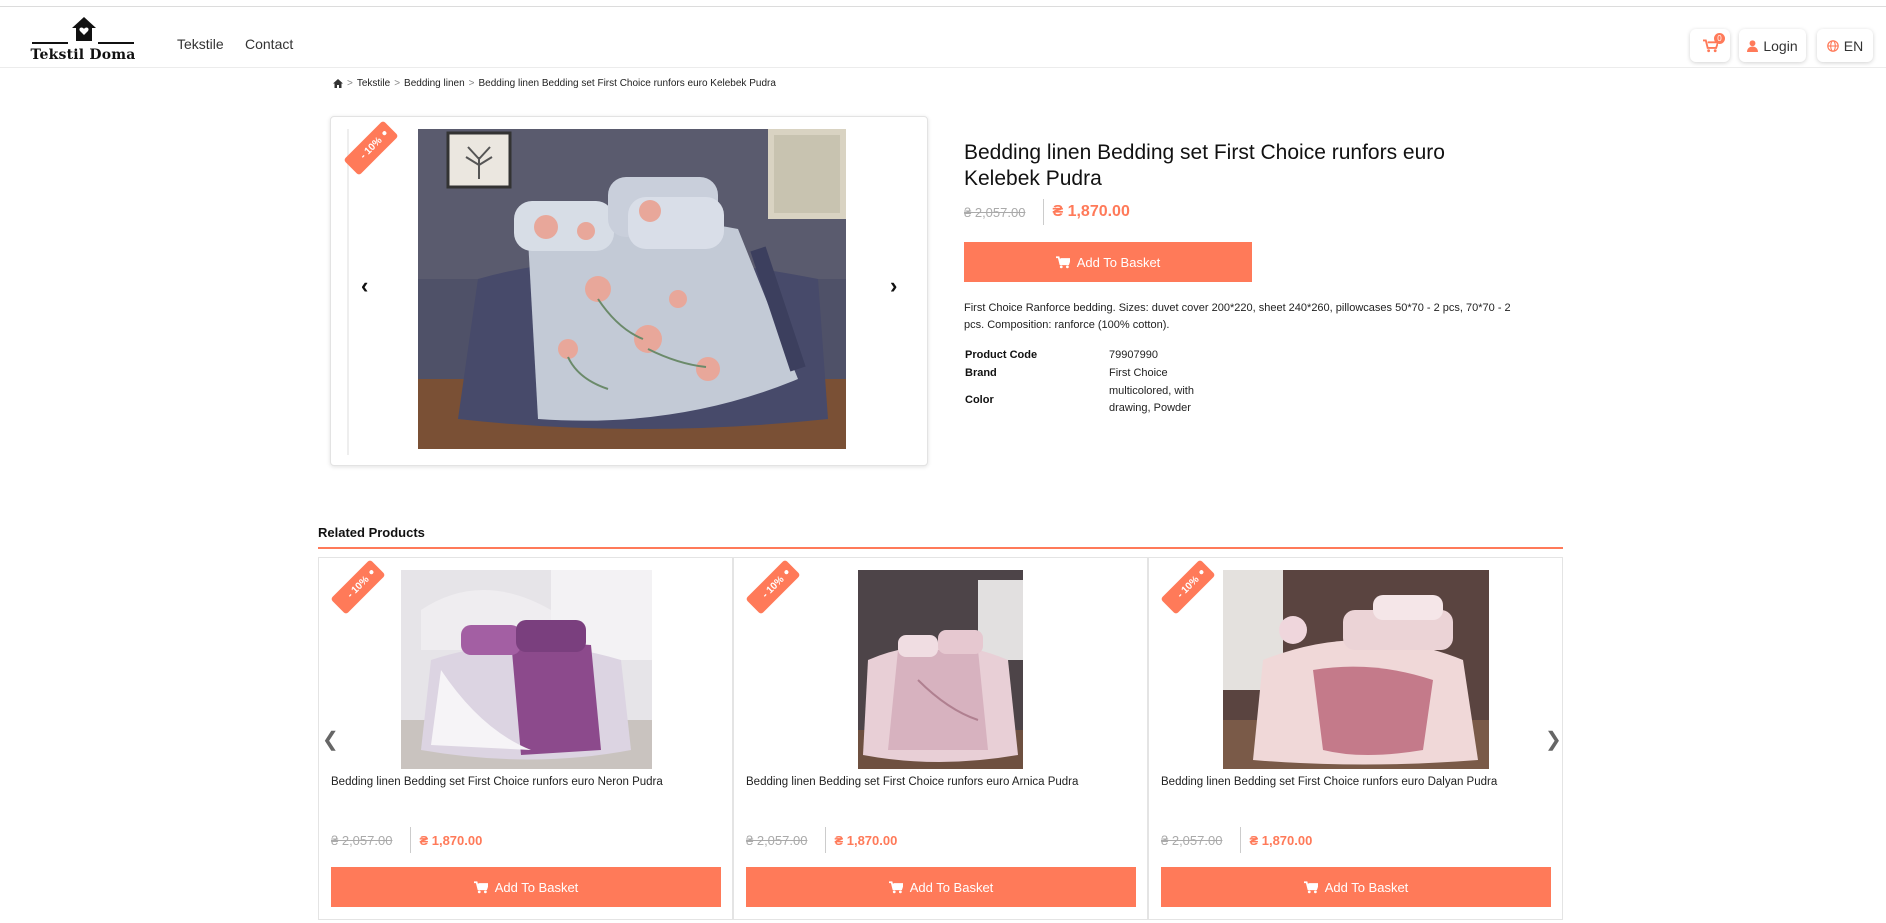 The width and height of the screenshot is (1886, 923). I want to click on related-products-title: Related Products, so click(371, 532).